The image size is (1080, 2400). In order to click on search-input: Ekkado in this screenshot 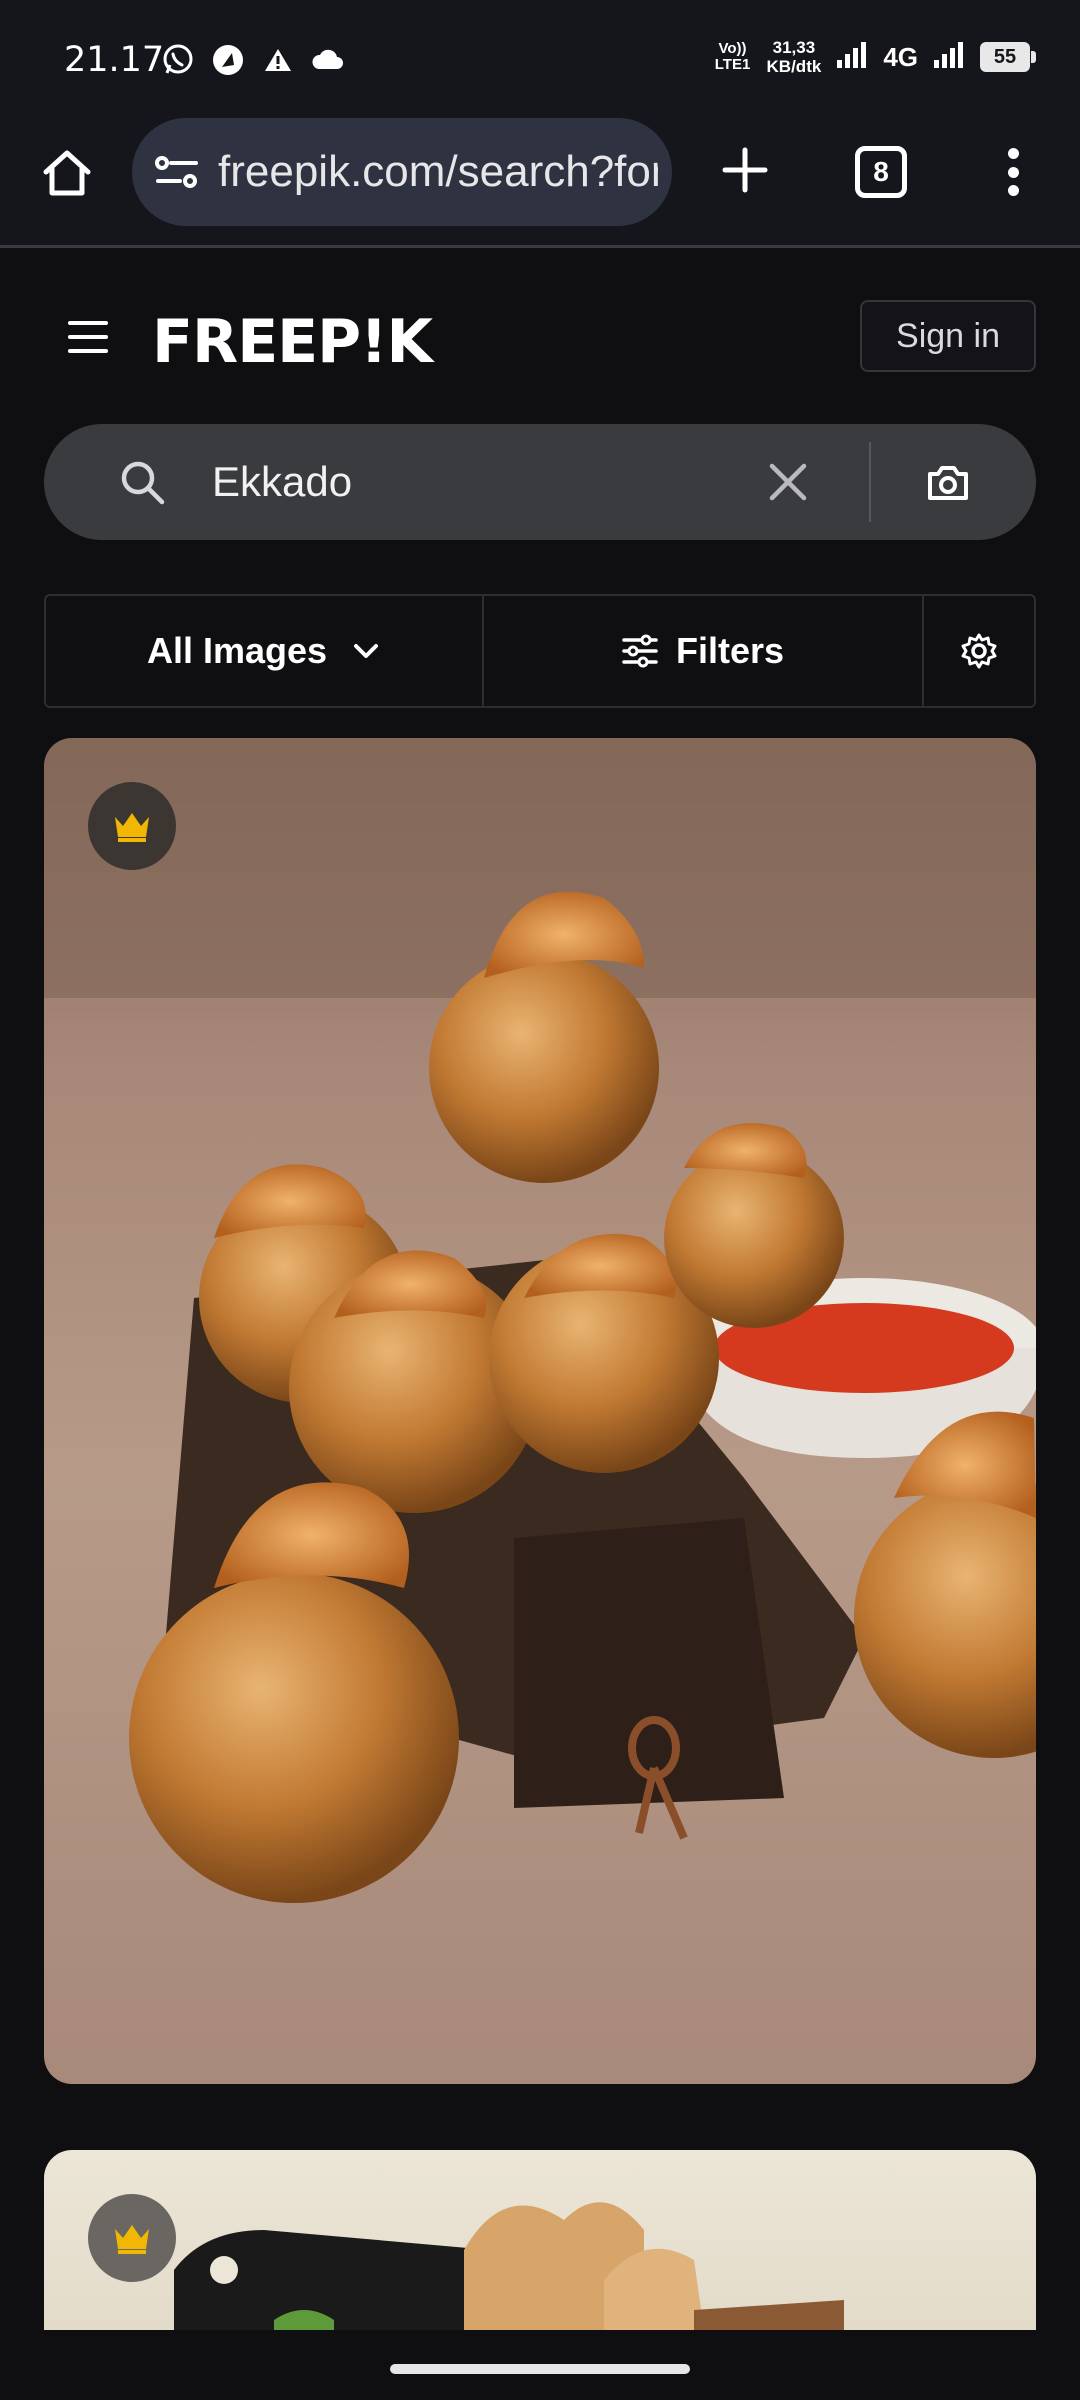, I will do `click(282, 482)`.